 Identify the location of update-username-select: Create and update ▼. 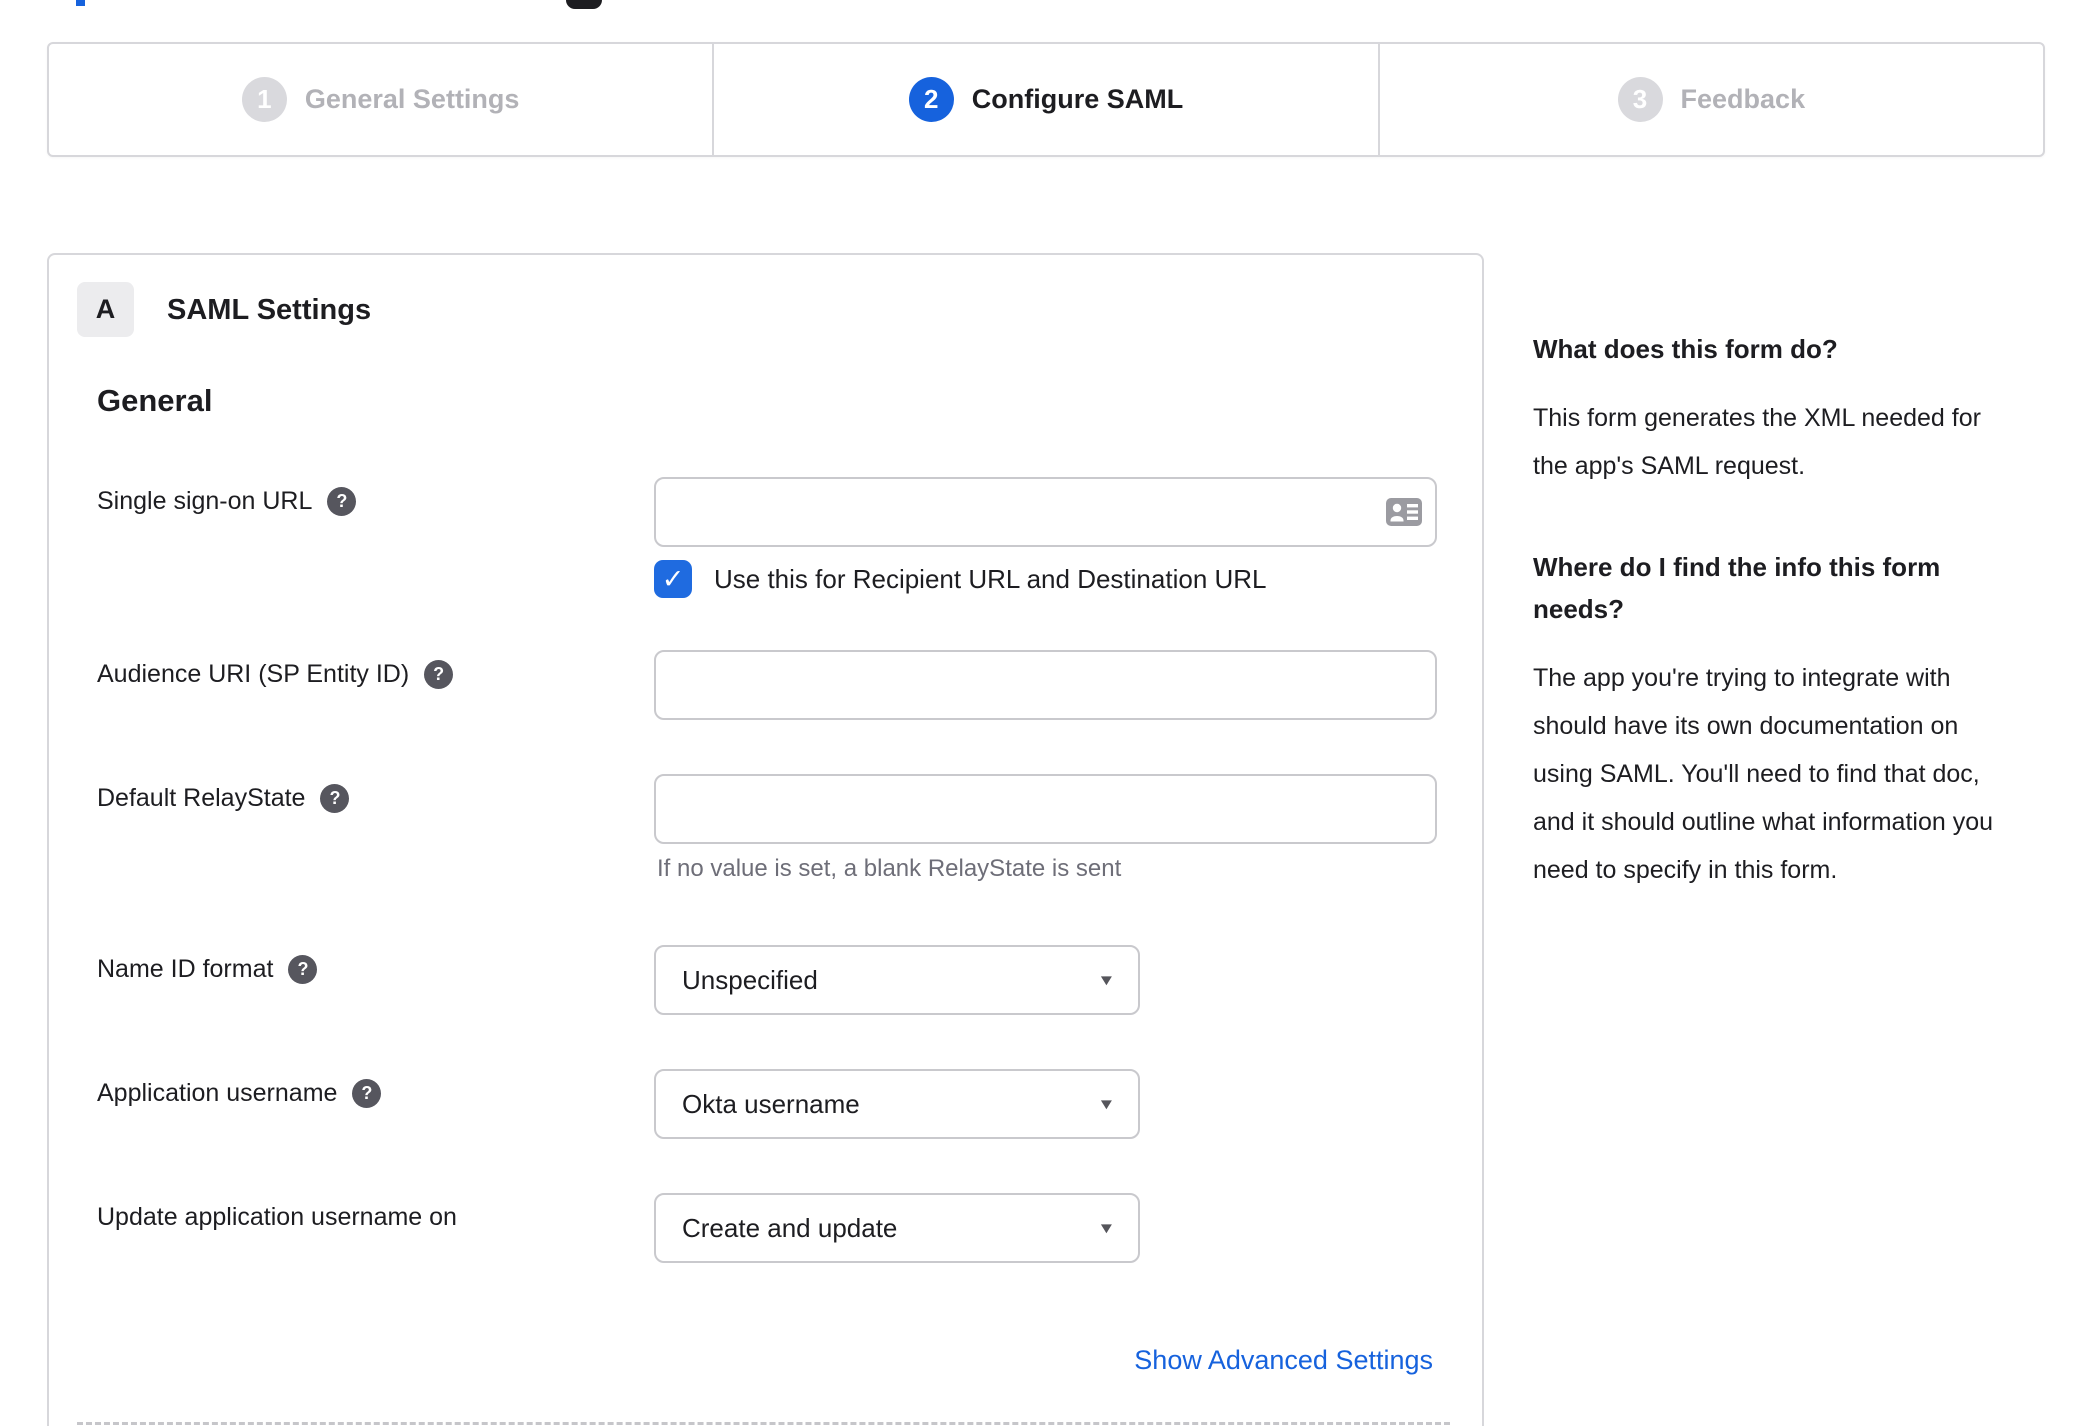
(897, 1228).